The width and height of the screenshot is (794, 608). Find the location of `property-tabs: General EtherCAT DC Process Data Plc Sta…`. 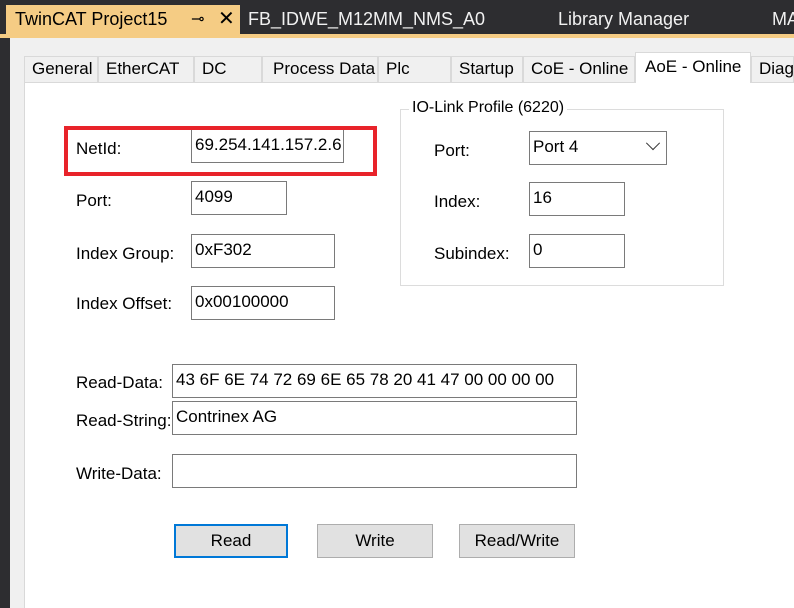

property-tabs: General EtherCAT DC Process Data Plc Sta… is located at coordinates (409, 67).